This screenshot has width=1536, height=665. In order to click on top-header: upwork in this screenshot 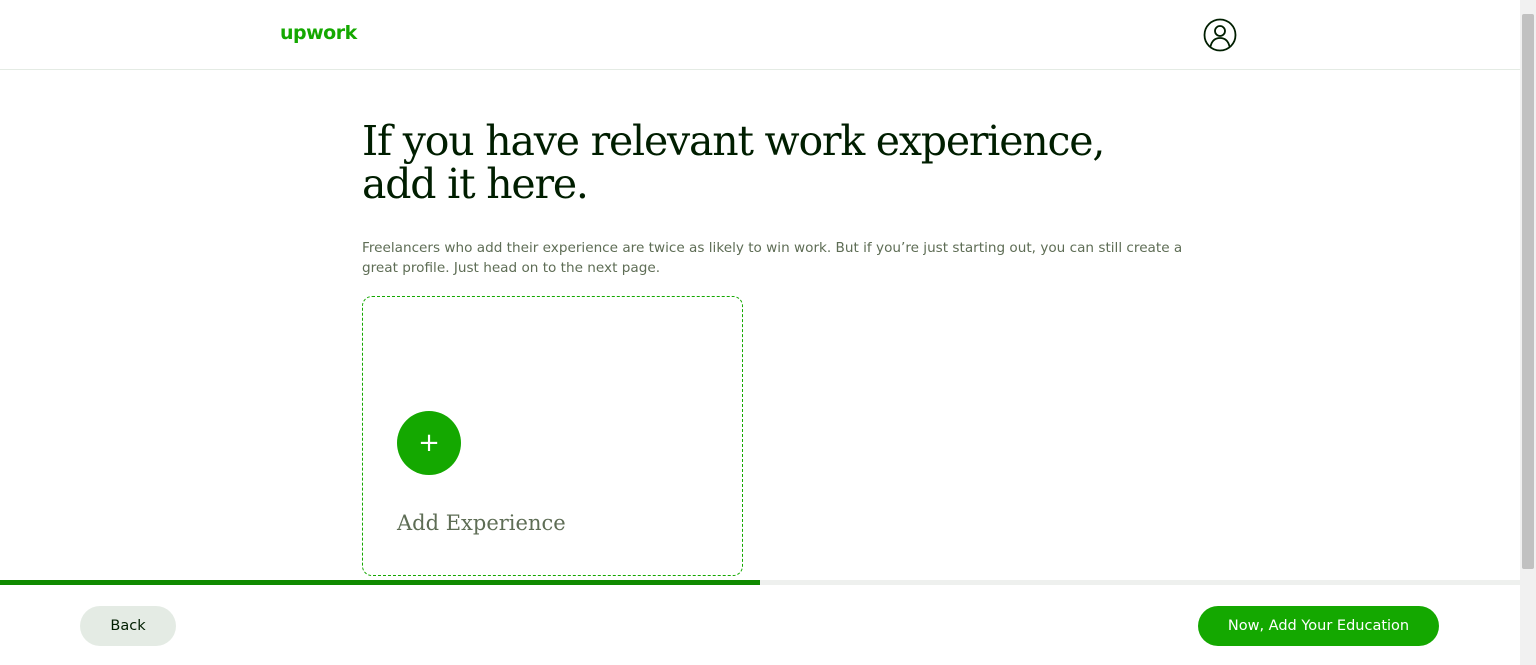, I will do `click(760, 35)`.